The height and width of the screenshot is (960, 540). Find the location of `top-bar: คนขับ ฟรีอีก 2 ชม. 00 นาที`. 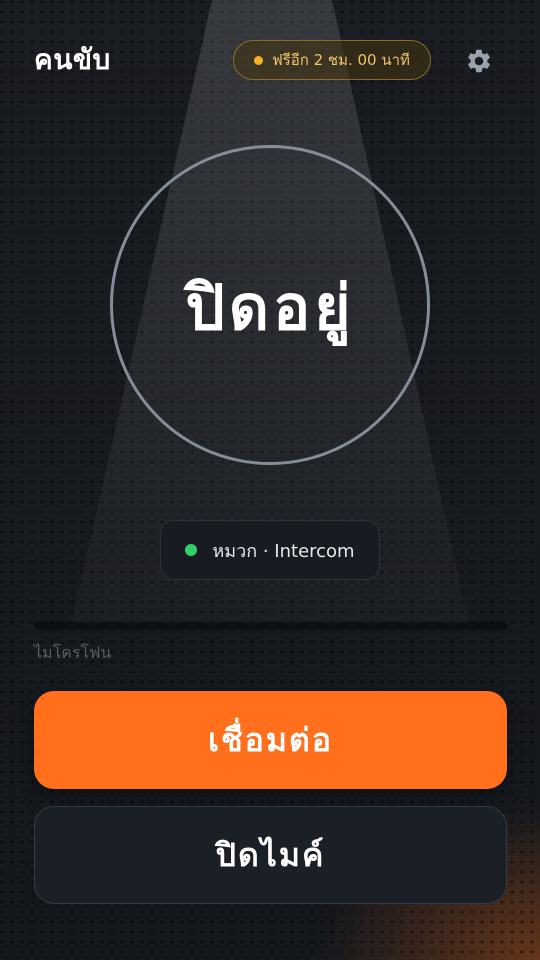

top-bar: คนขับ ฟรีอีก 2 ชม. 00 นาที is located at coordinates (270, 60).